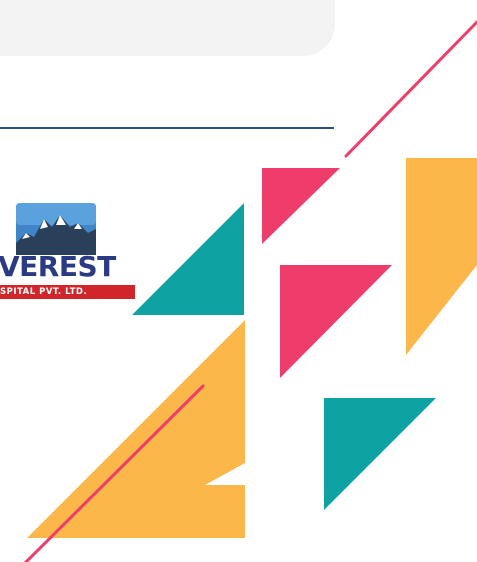 This screenshot has width=477, height=562. I want to click on teal-triangle-bottom, so click(380, 454).